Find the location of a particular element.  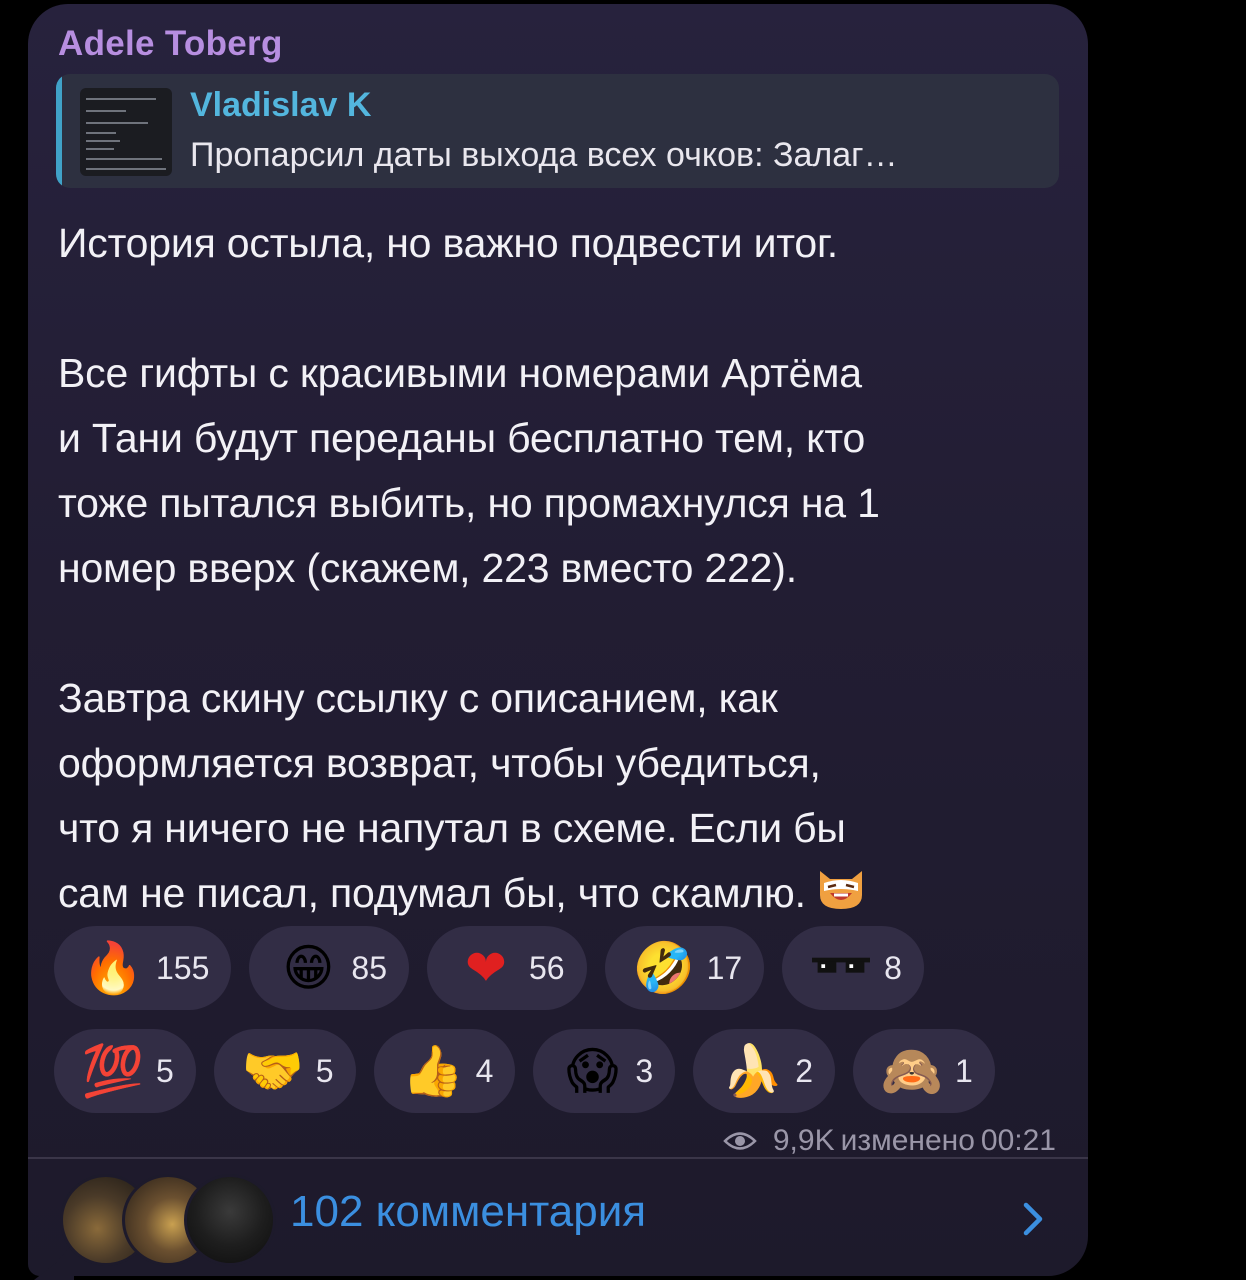

rolling-laughing-icon: 🤣 is located at coordinates (663, 967).